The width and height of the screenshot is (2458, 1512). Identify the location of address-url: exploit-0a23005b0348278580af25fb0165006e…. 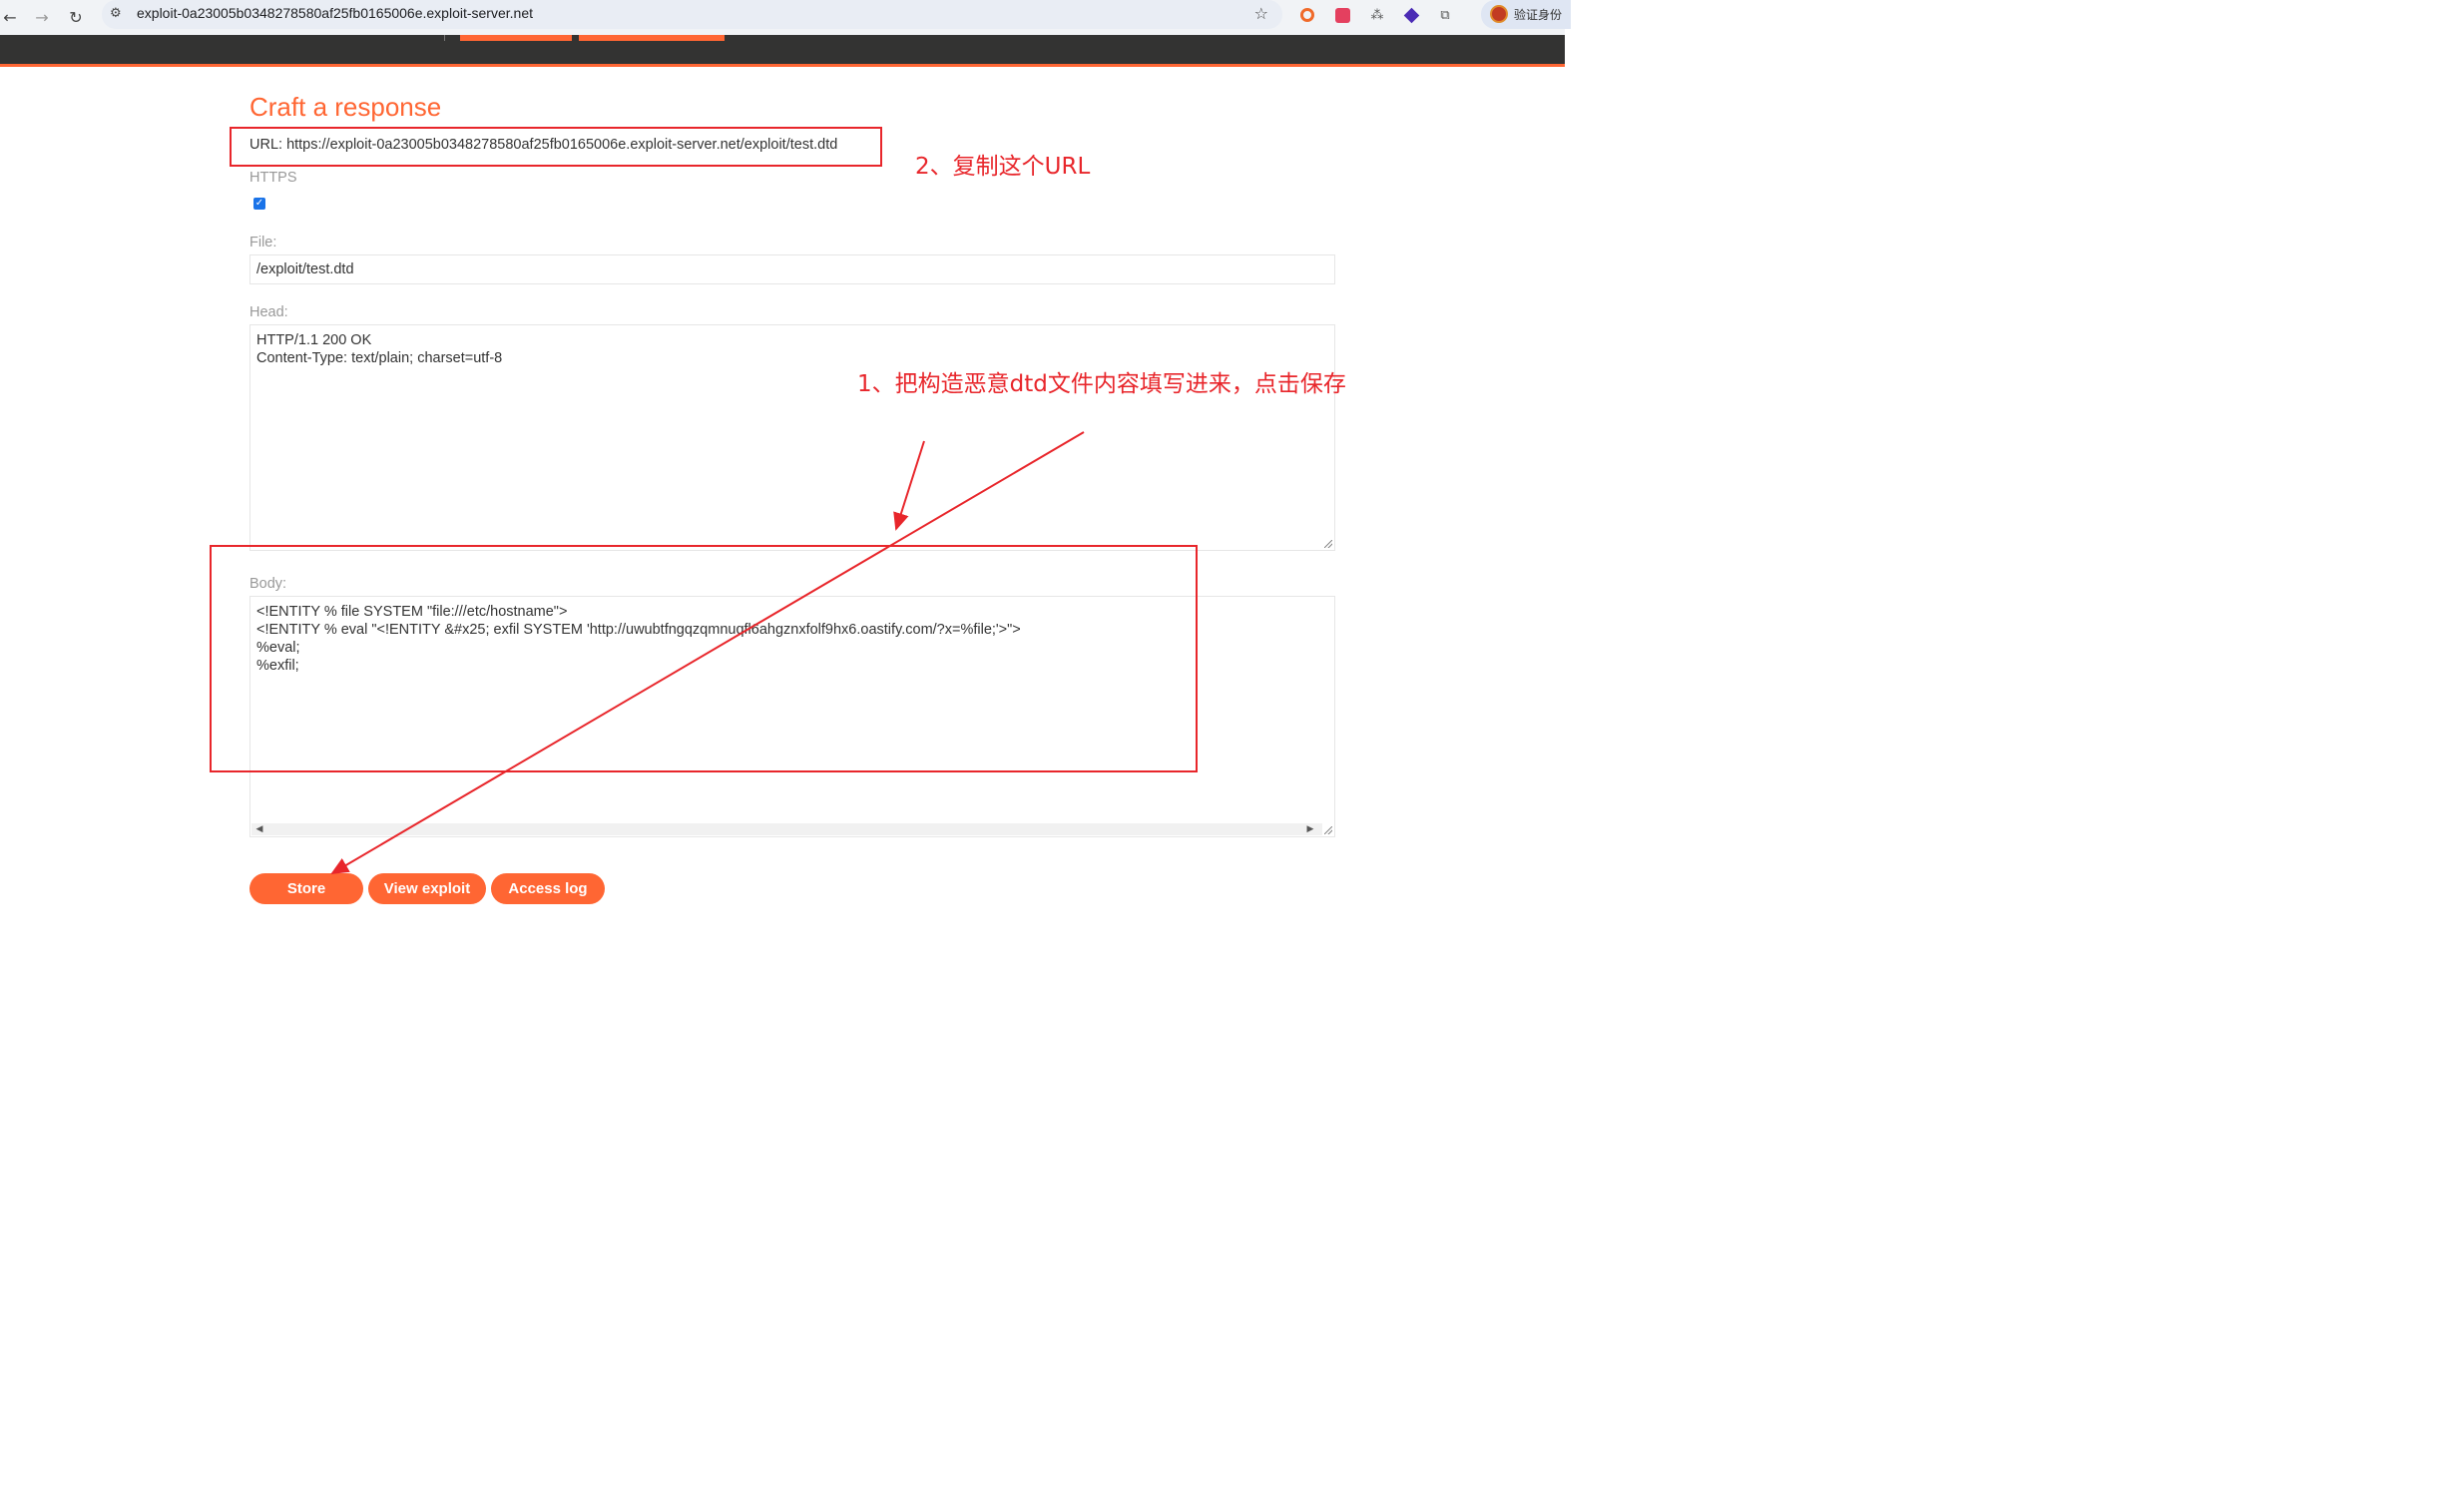
(335, 13).